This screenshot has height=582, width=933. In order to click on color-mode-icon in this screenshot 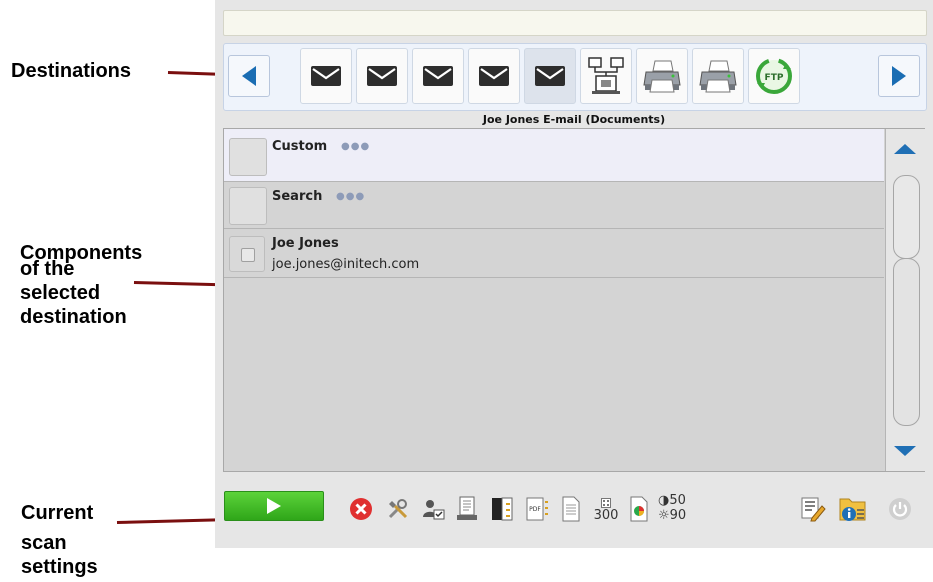, I will do `click(502, 509)`.